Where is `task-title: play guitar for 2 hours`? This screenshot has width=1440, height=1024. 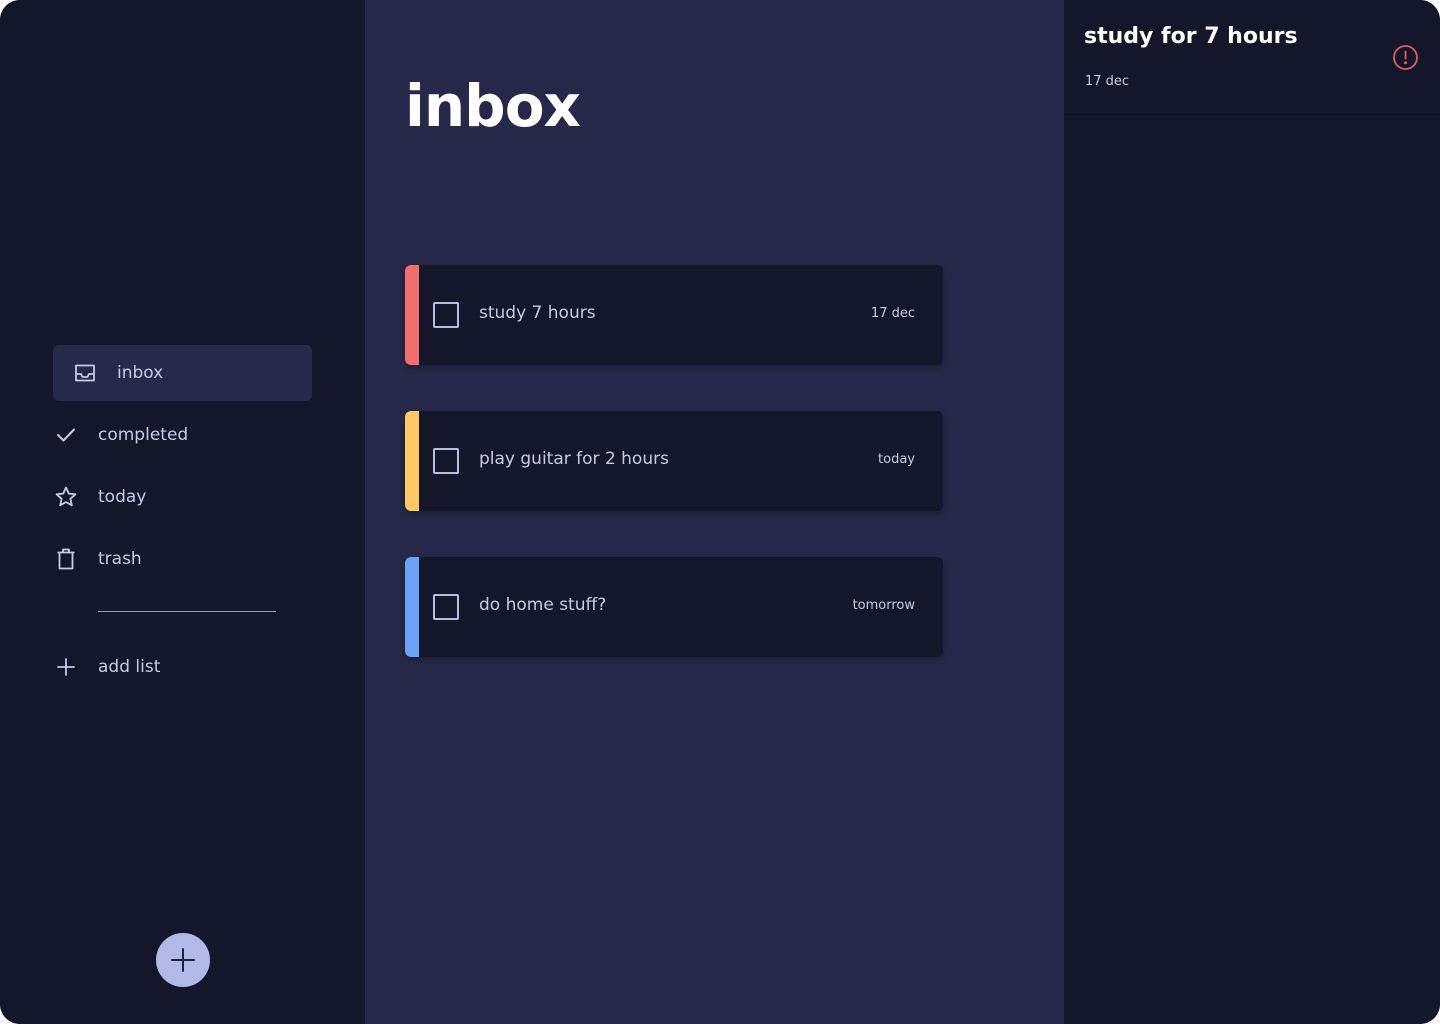
task-title: play guitar for 2 hours is located at coordinates (574, 459).